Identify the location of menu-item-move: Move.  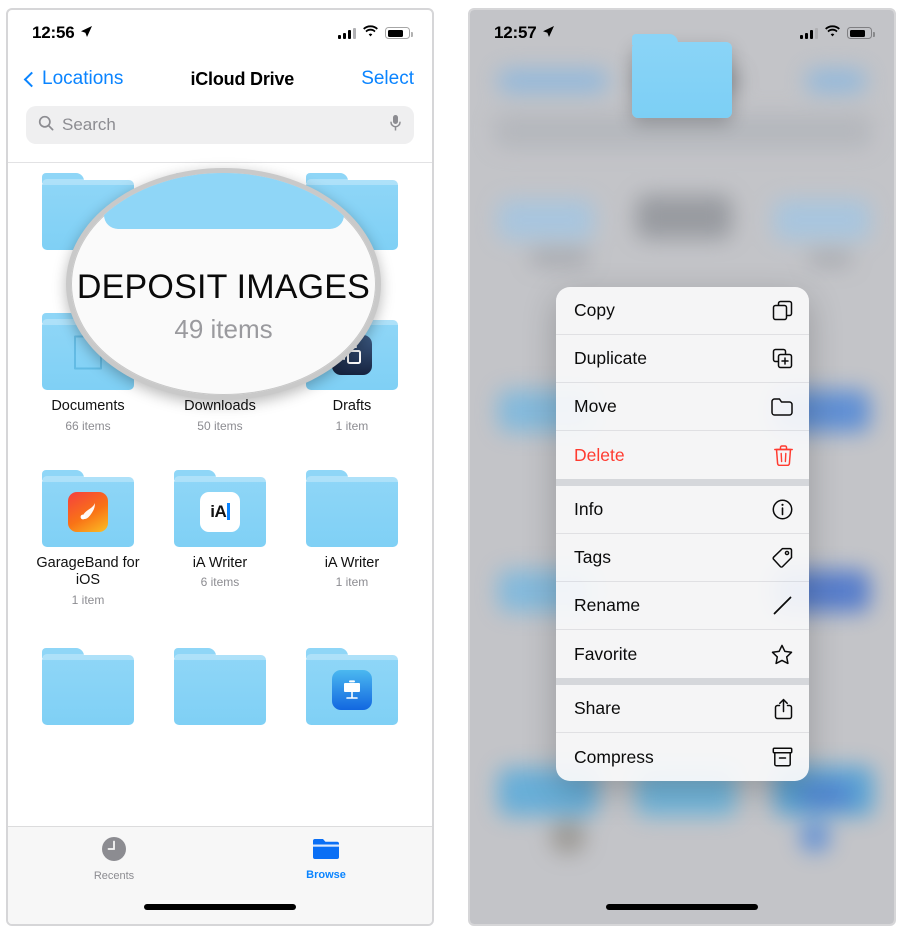
(682, 407).